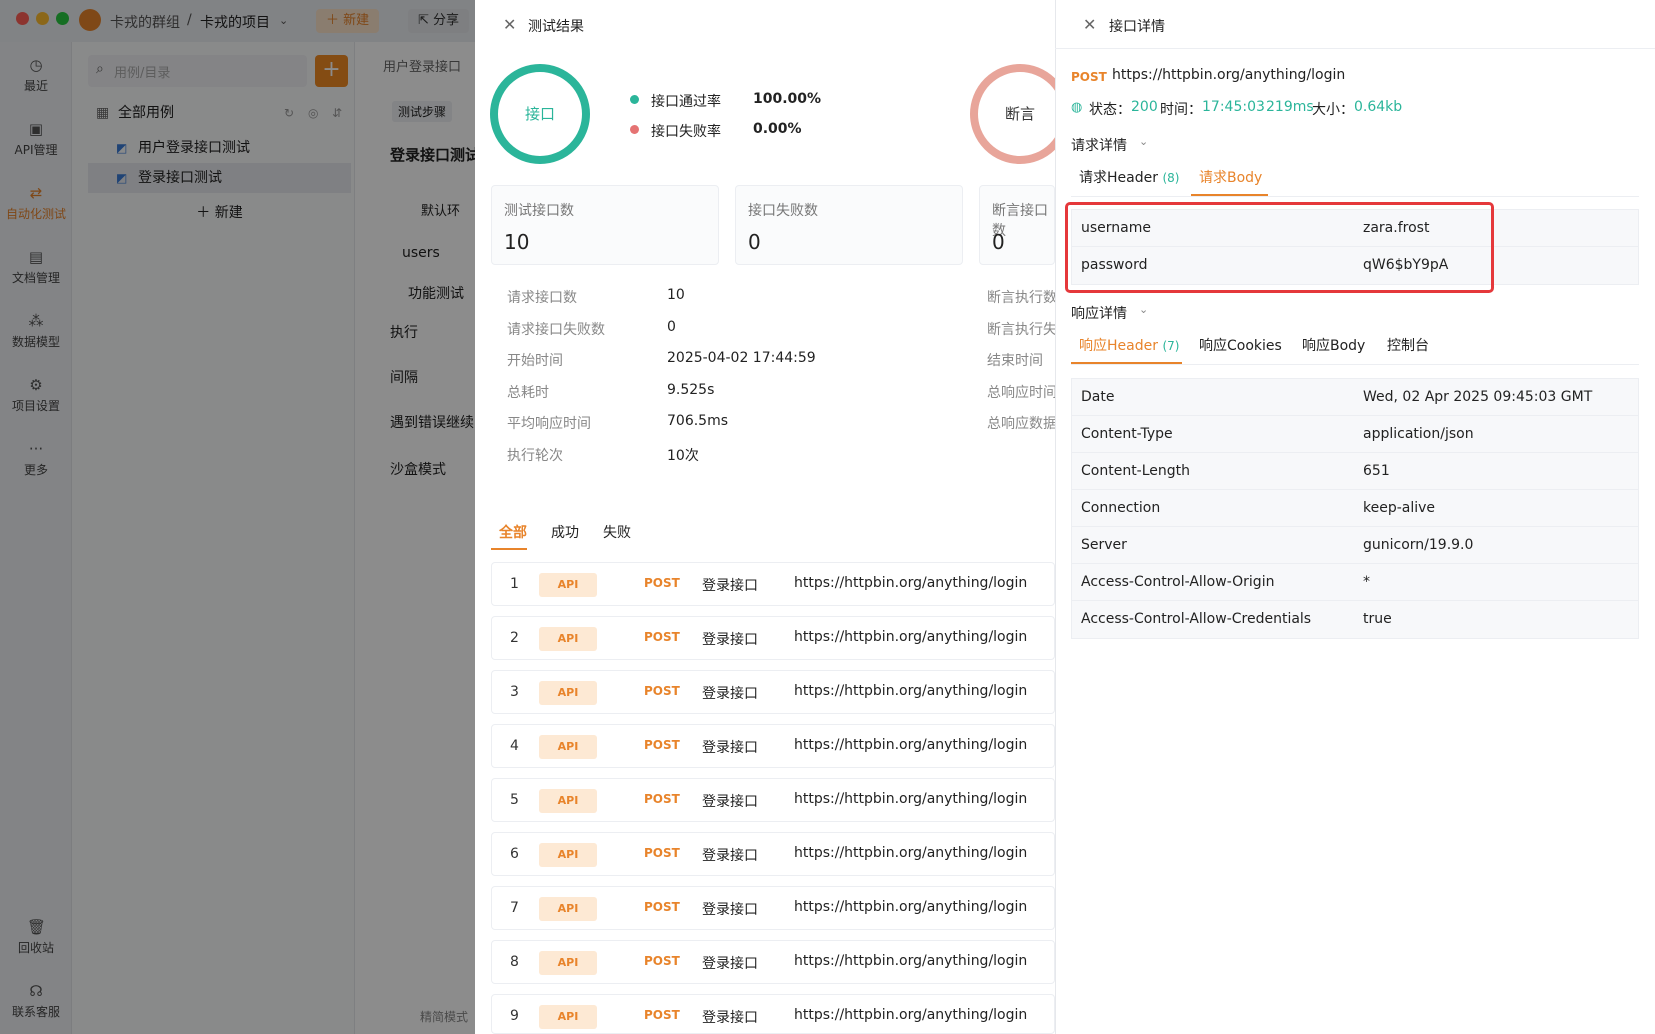  What do you see at coordinates (1408, 345) in the screenshot?
I see `tab-console: 控制台` at bounding box center [1408, 345].